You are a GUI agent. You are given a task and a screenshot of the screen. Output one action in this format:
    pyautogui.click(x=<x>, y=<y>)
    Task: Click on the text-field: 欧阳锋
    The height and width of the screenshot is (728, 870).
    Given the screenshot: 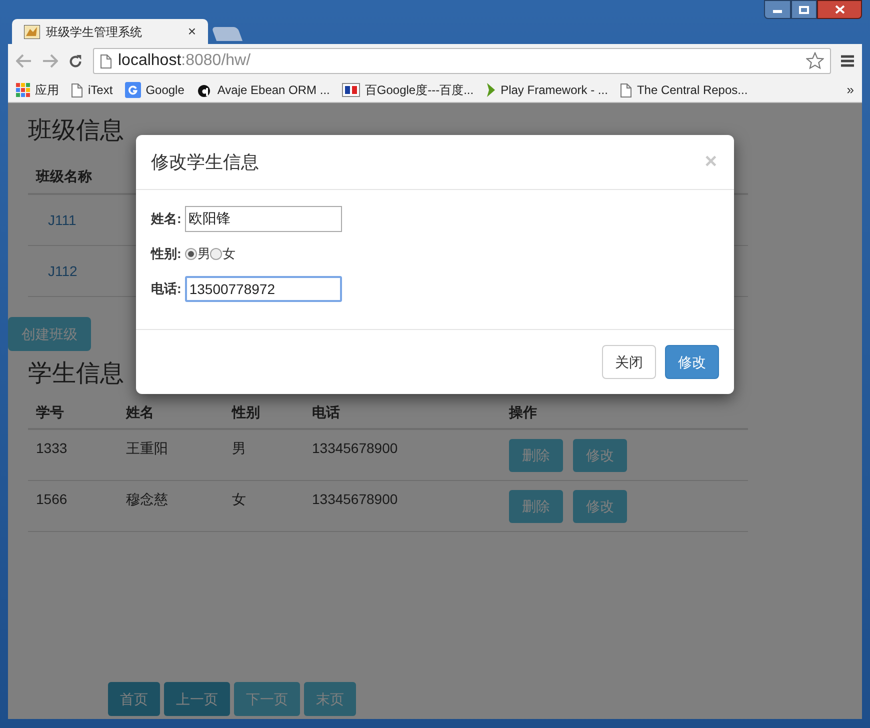 What is the action you would take?
    pyautogui.click(x=263, y=219)
    